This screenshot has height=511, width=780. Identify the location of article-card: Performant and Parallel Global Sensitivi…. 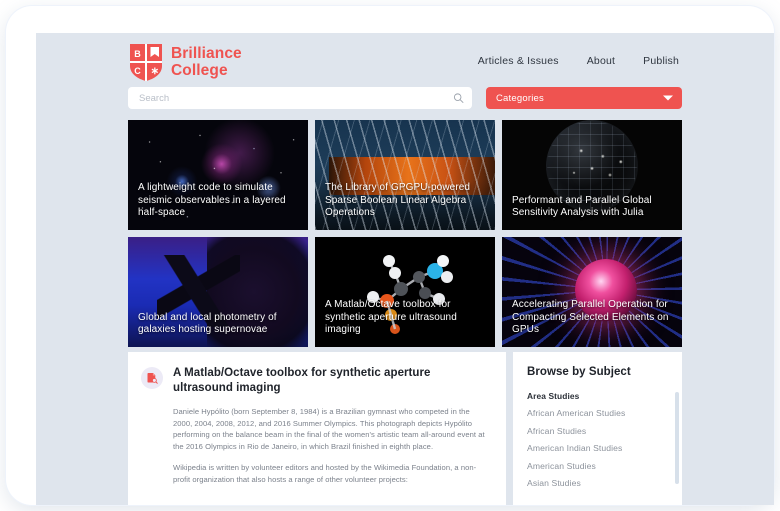
(592, 175).